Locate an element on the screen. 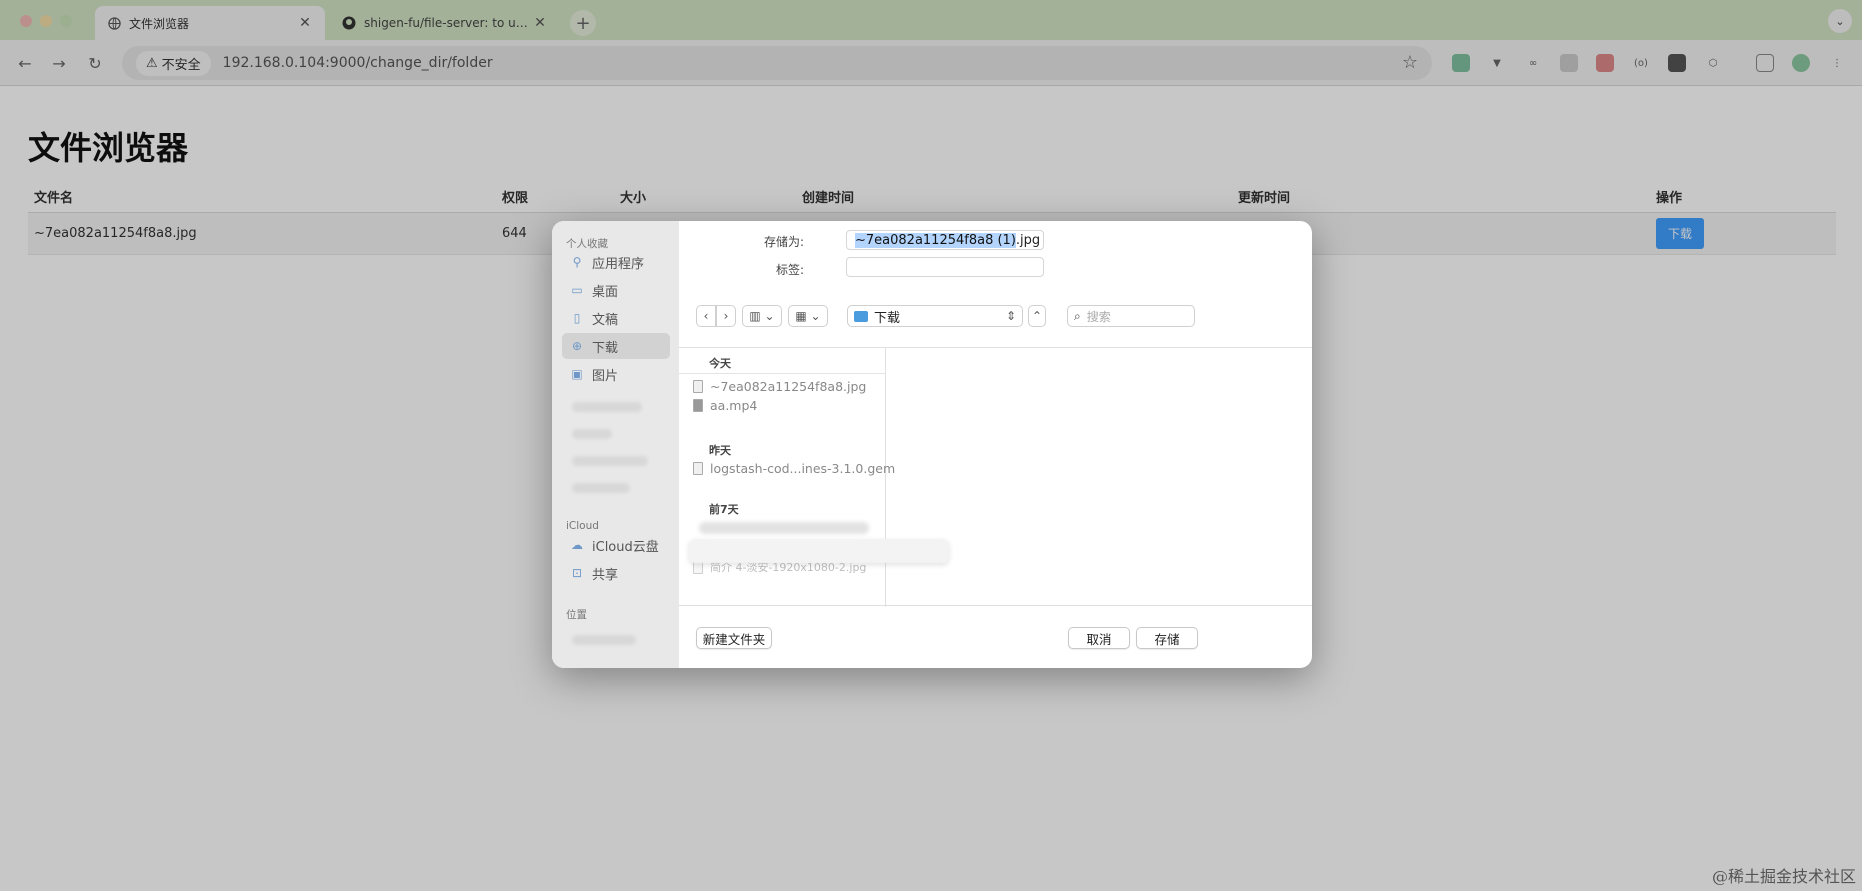  list-item: logstash-cod...ines-3.1.0.gem is located at coordinates (794, 468).